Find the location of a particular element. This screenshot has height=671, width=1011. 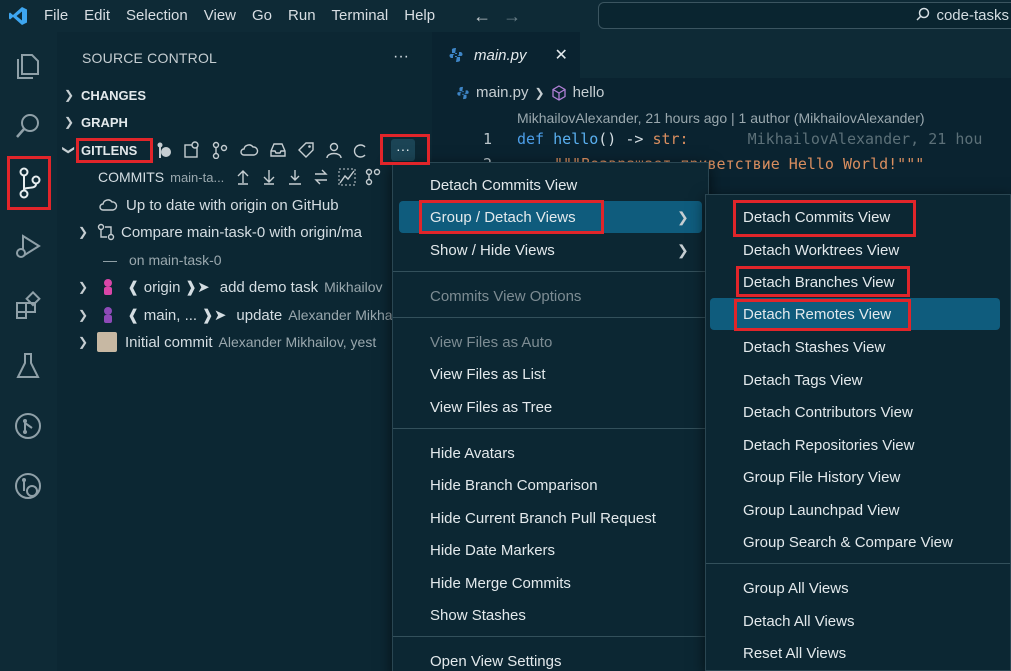

submenu-detach-repositories: Detach Repositories View is located at coordinates (855, 445).